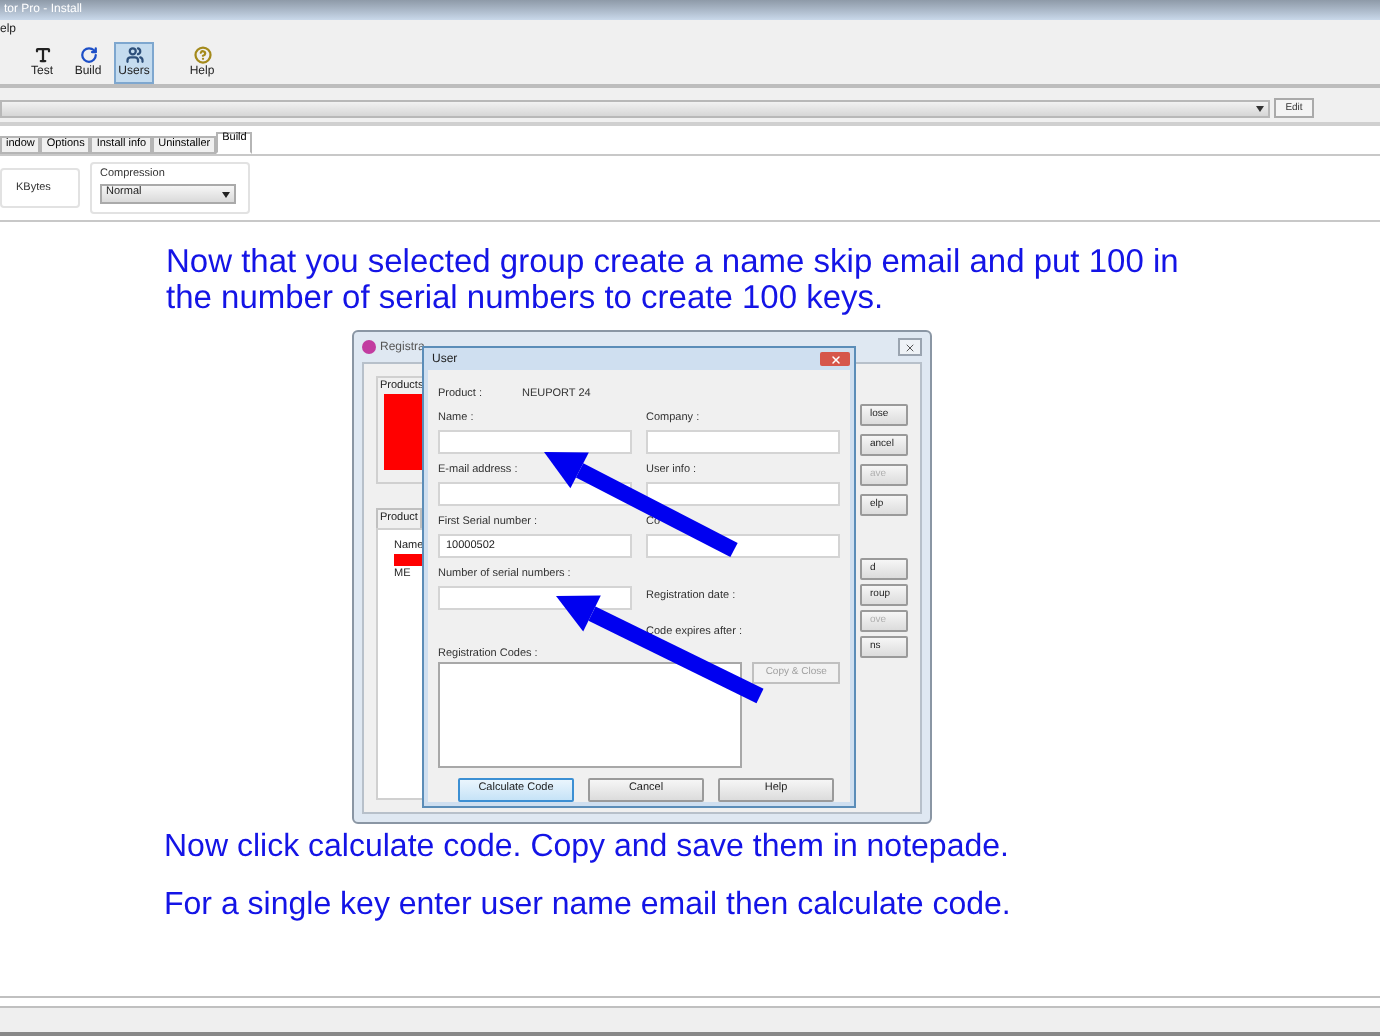  Describe the element at coordinates (88, 55) in the screenshot. I see `refresh-icon` at that location.